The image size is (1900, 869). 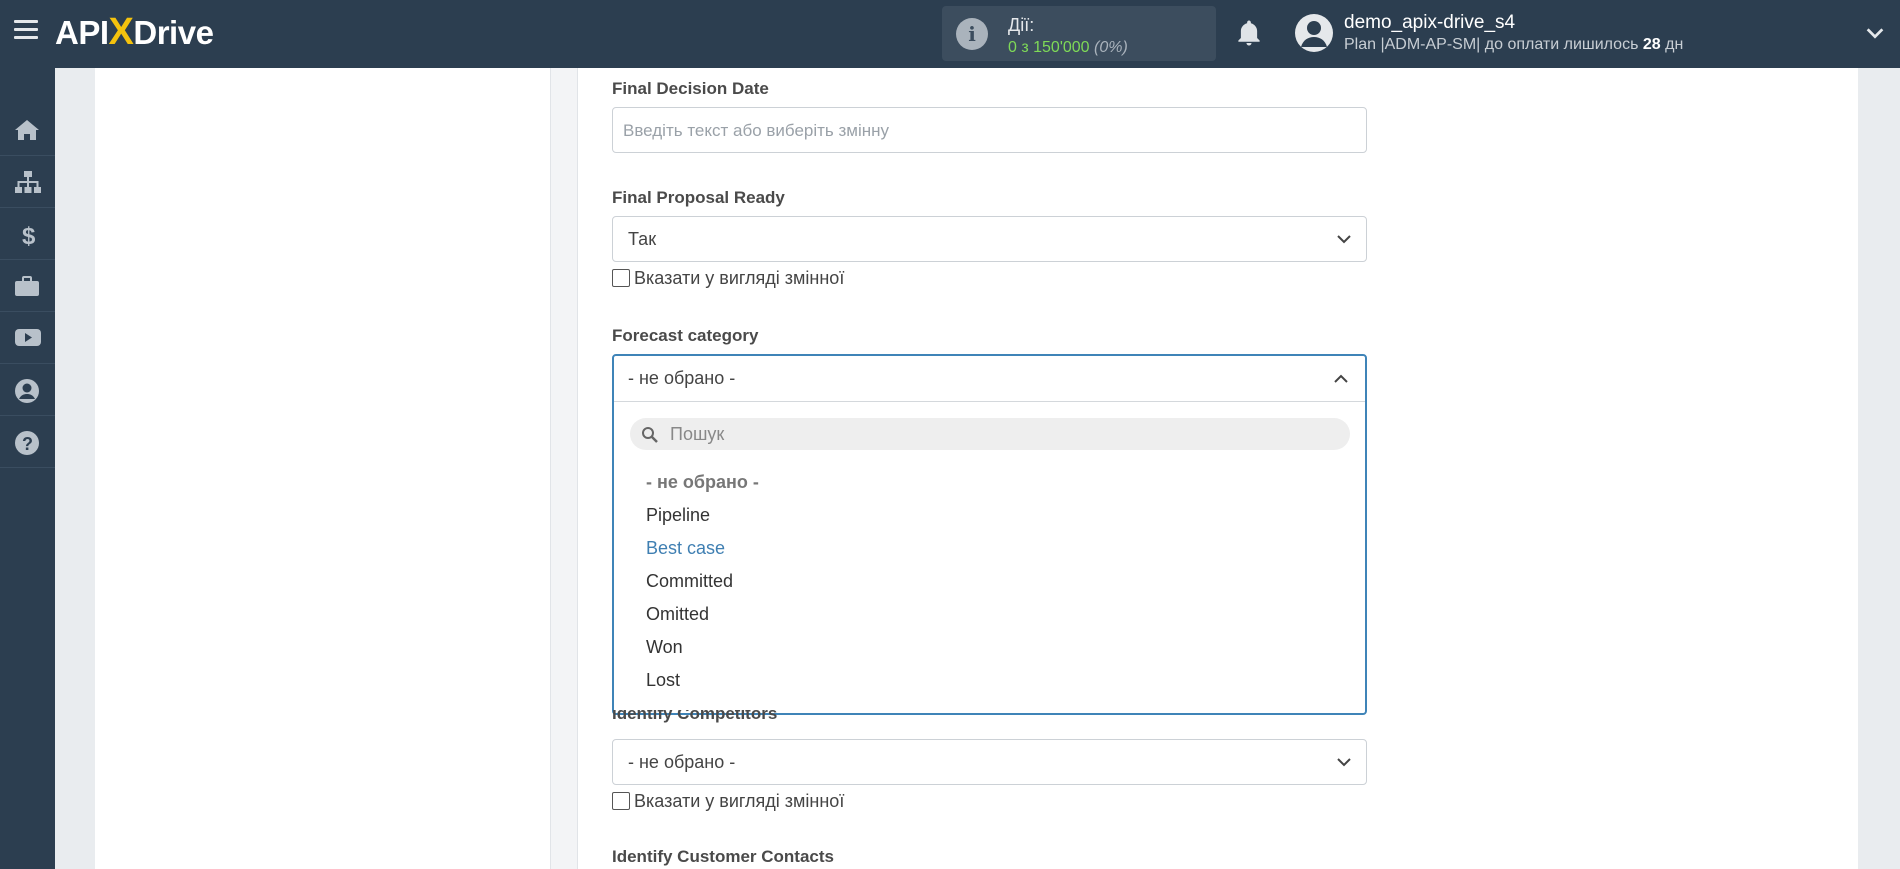 I want to click on sidebar-item-services, so click(x=27, y=286).